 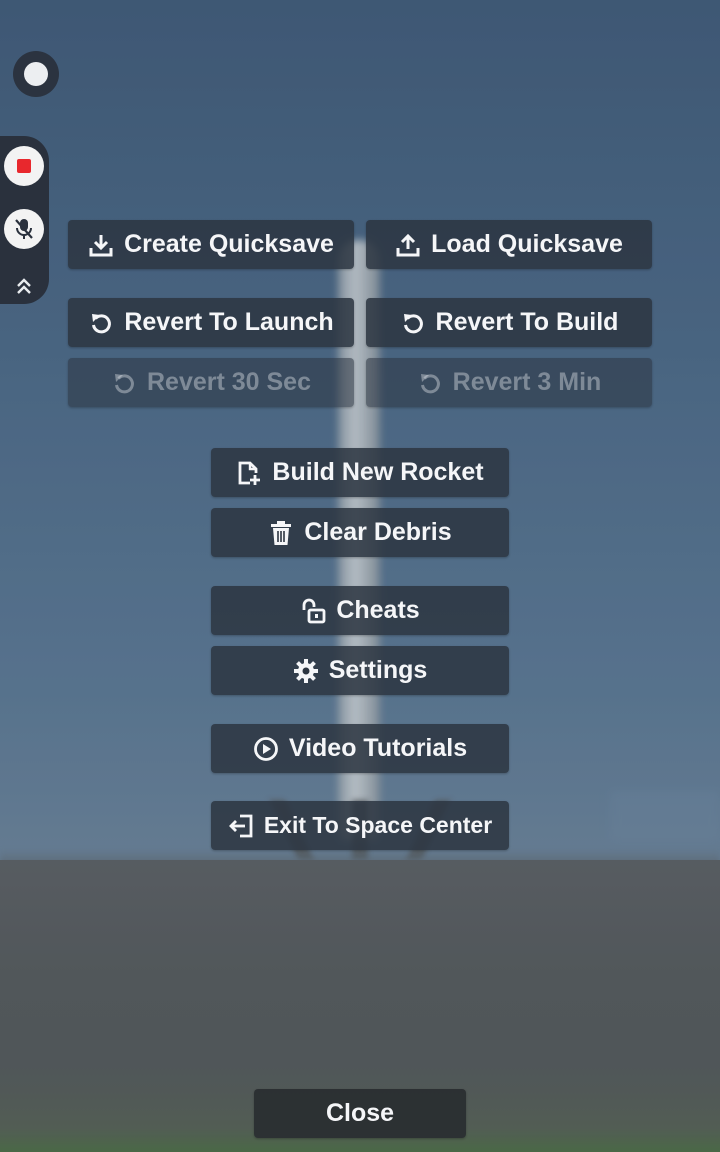 What do you see at coordinates (249, 473) in the screenshot?
I see `new-file-icon` at bounding box center [249, 473].